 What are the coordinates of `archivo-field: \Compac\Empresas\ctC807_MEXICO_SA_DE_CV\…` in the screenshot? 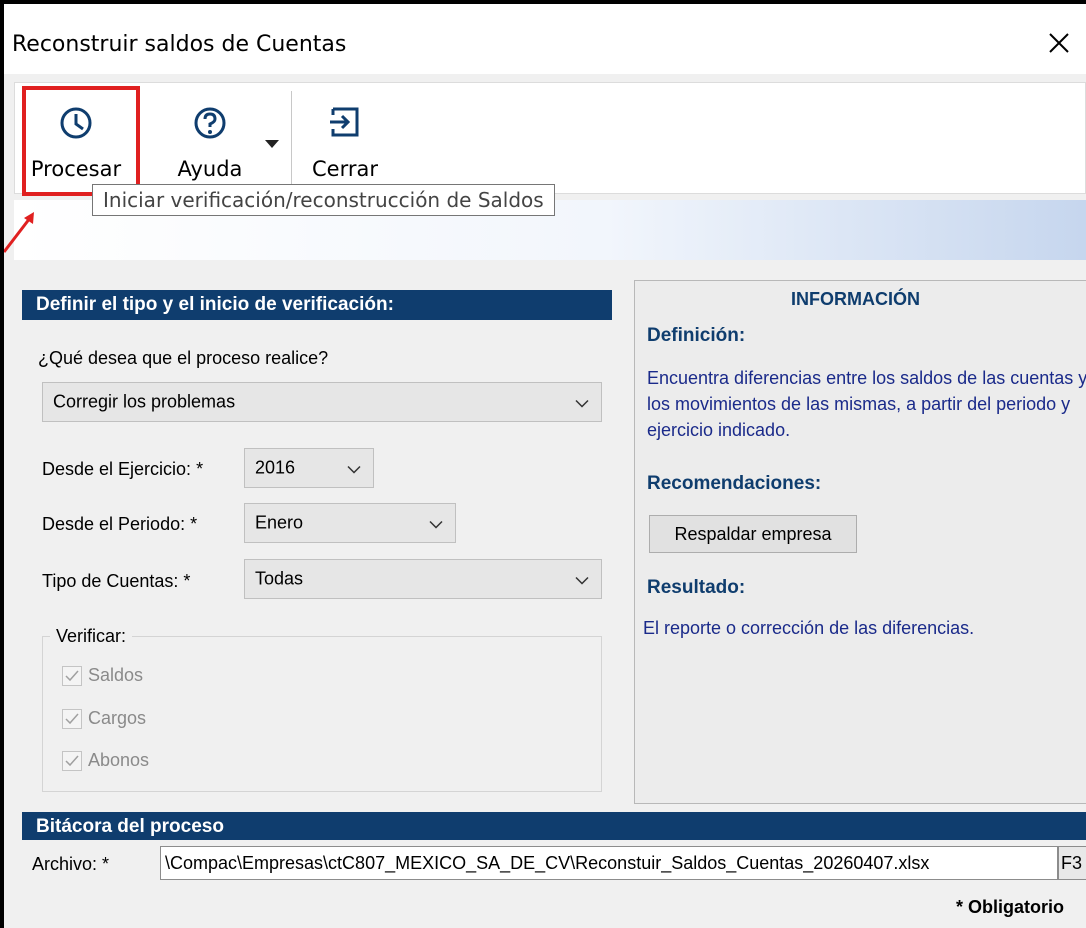 It's located at (609, 863).